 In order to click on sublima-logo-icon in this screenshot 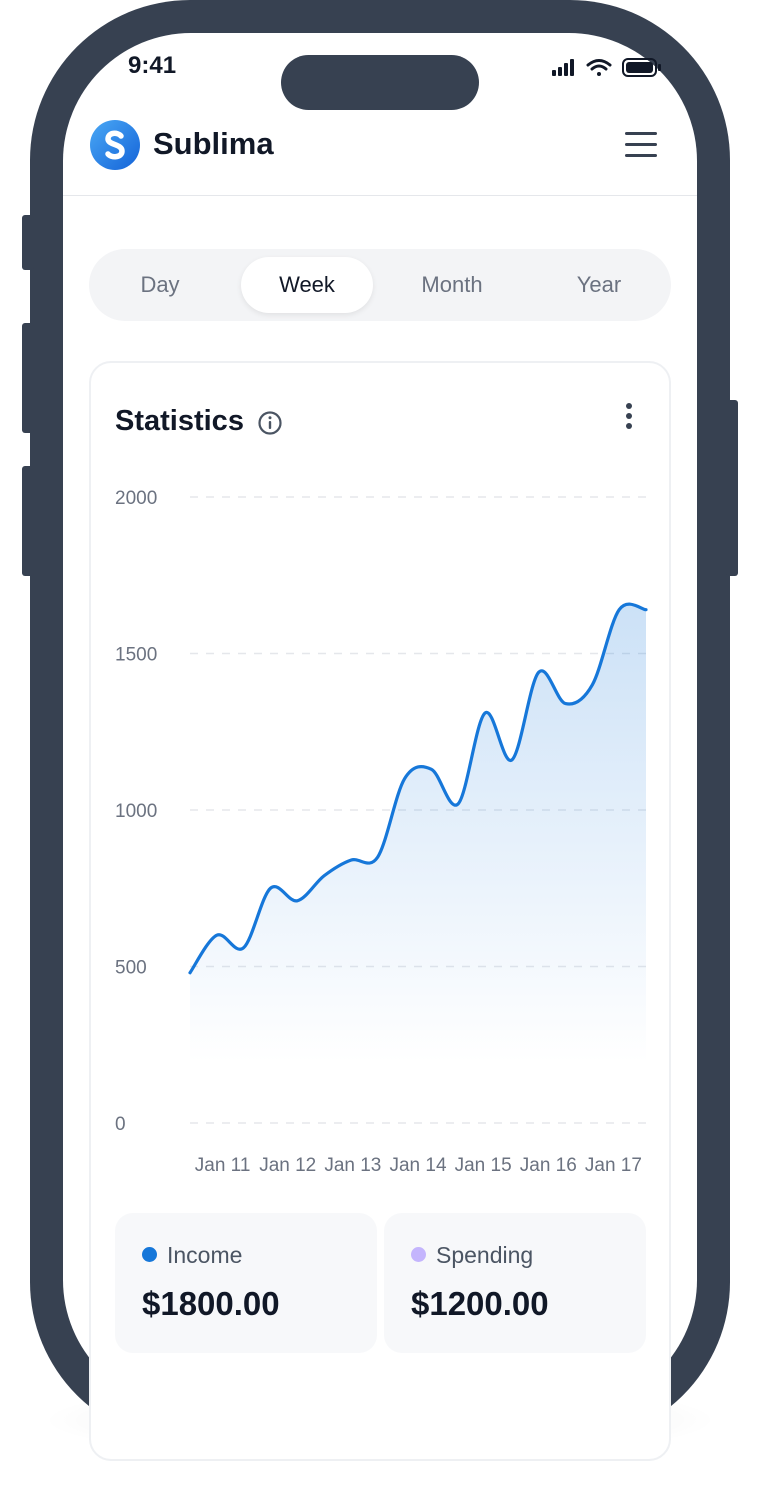, I will do `click(115, 145)`.